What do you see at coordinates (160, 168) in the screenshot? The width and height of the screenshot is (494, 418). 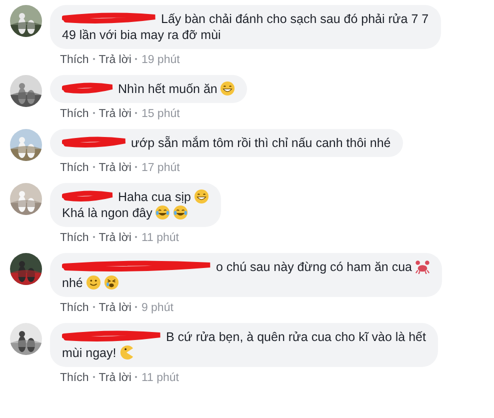 I see `comment-time: 17 phút` at bounding box center [160, 168].